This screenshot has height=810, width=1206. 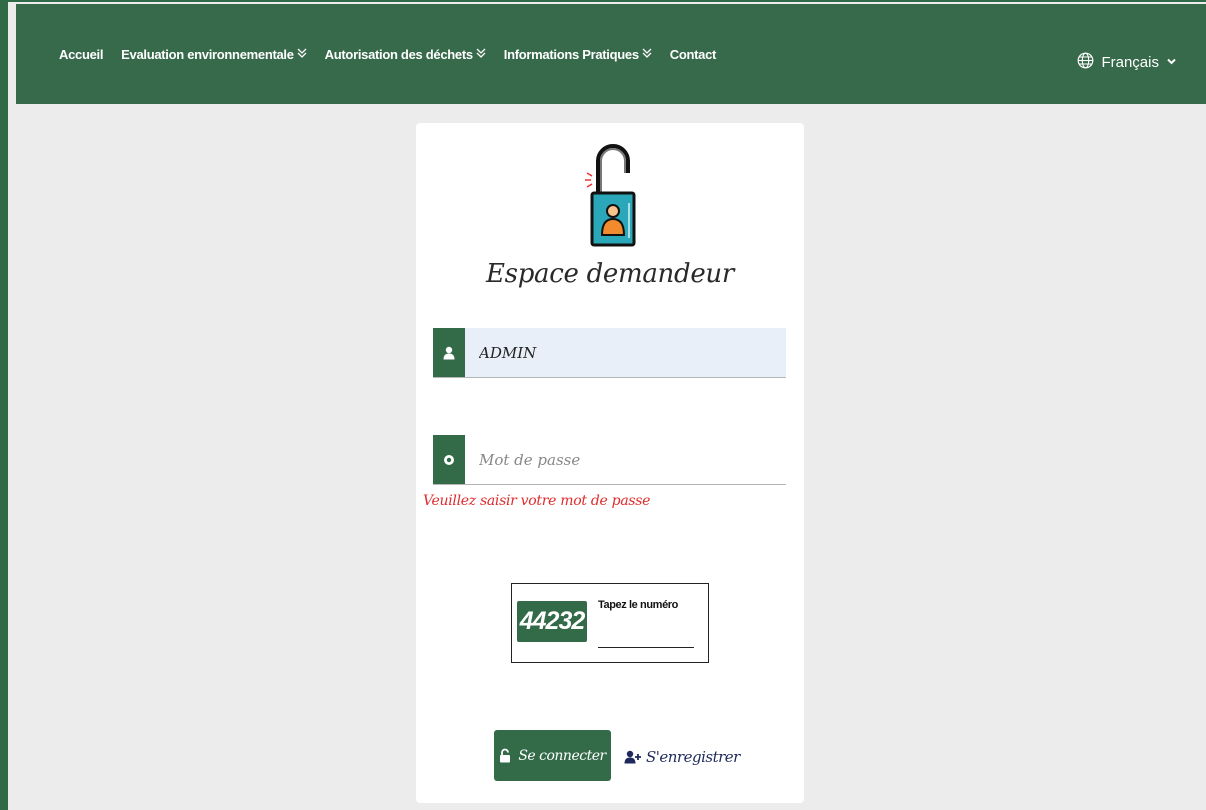 What do you see at coordinates (646, 637) in the screenshot?
I see `captcha-input` at bounding box center [646, 637].